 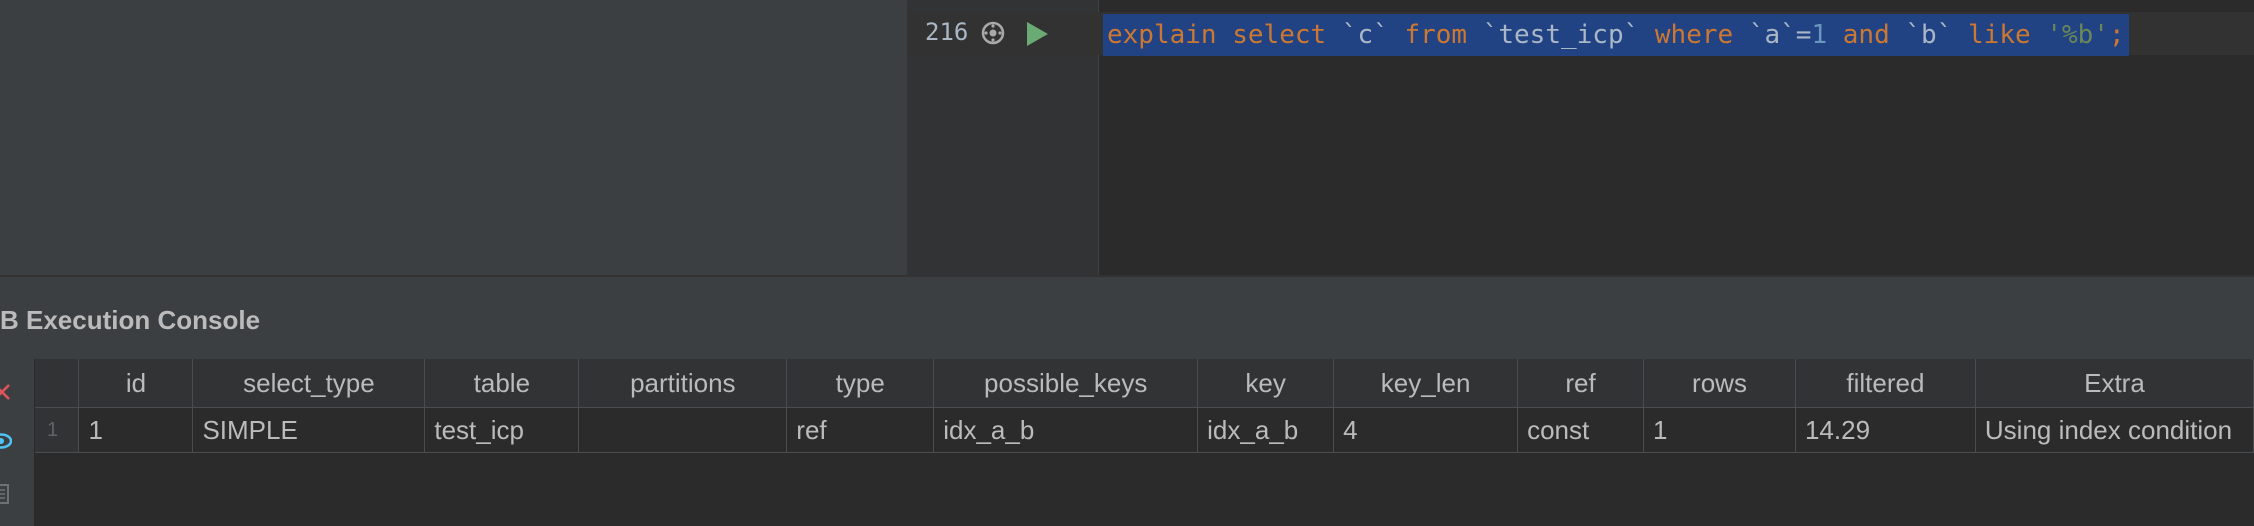 What do you see at coordinates (2114, 383) in the screenshot?
I see `column-header: Extra` at bounding box center [2114, 383].